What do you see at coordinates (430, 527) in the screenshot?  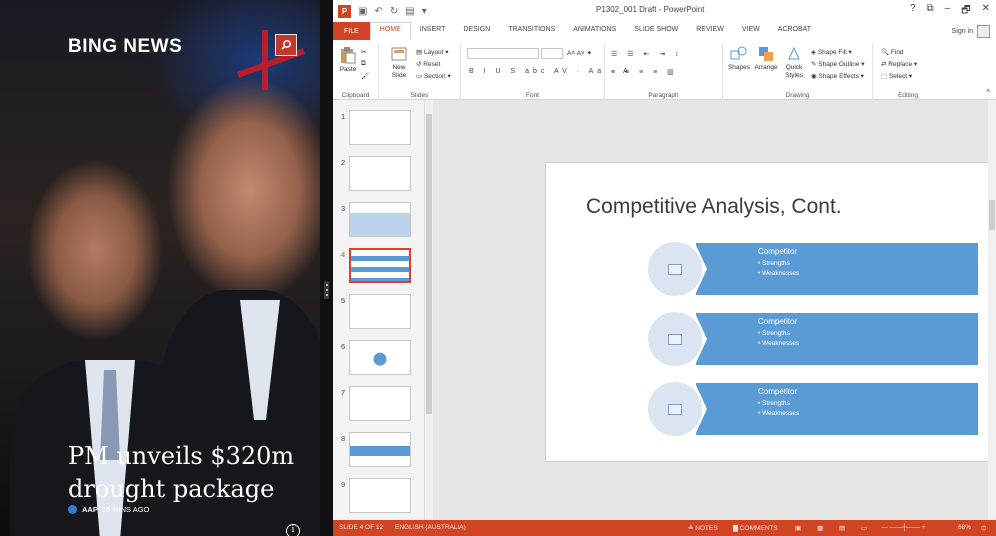 I see `language: ENGLISH (AUSTRALIA)` at bounding box center [430, 527].